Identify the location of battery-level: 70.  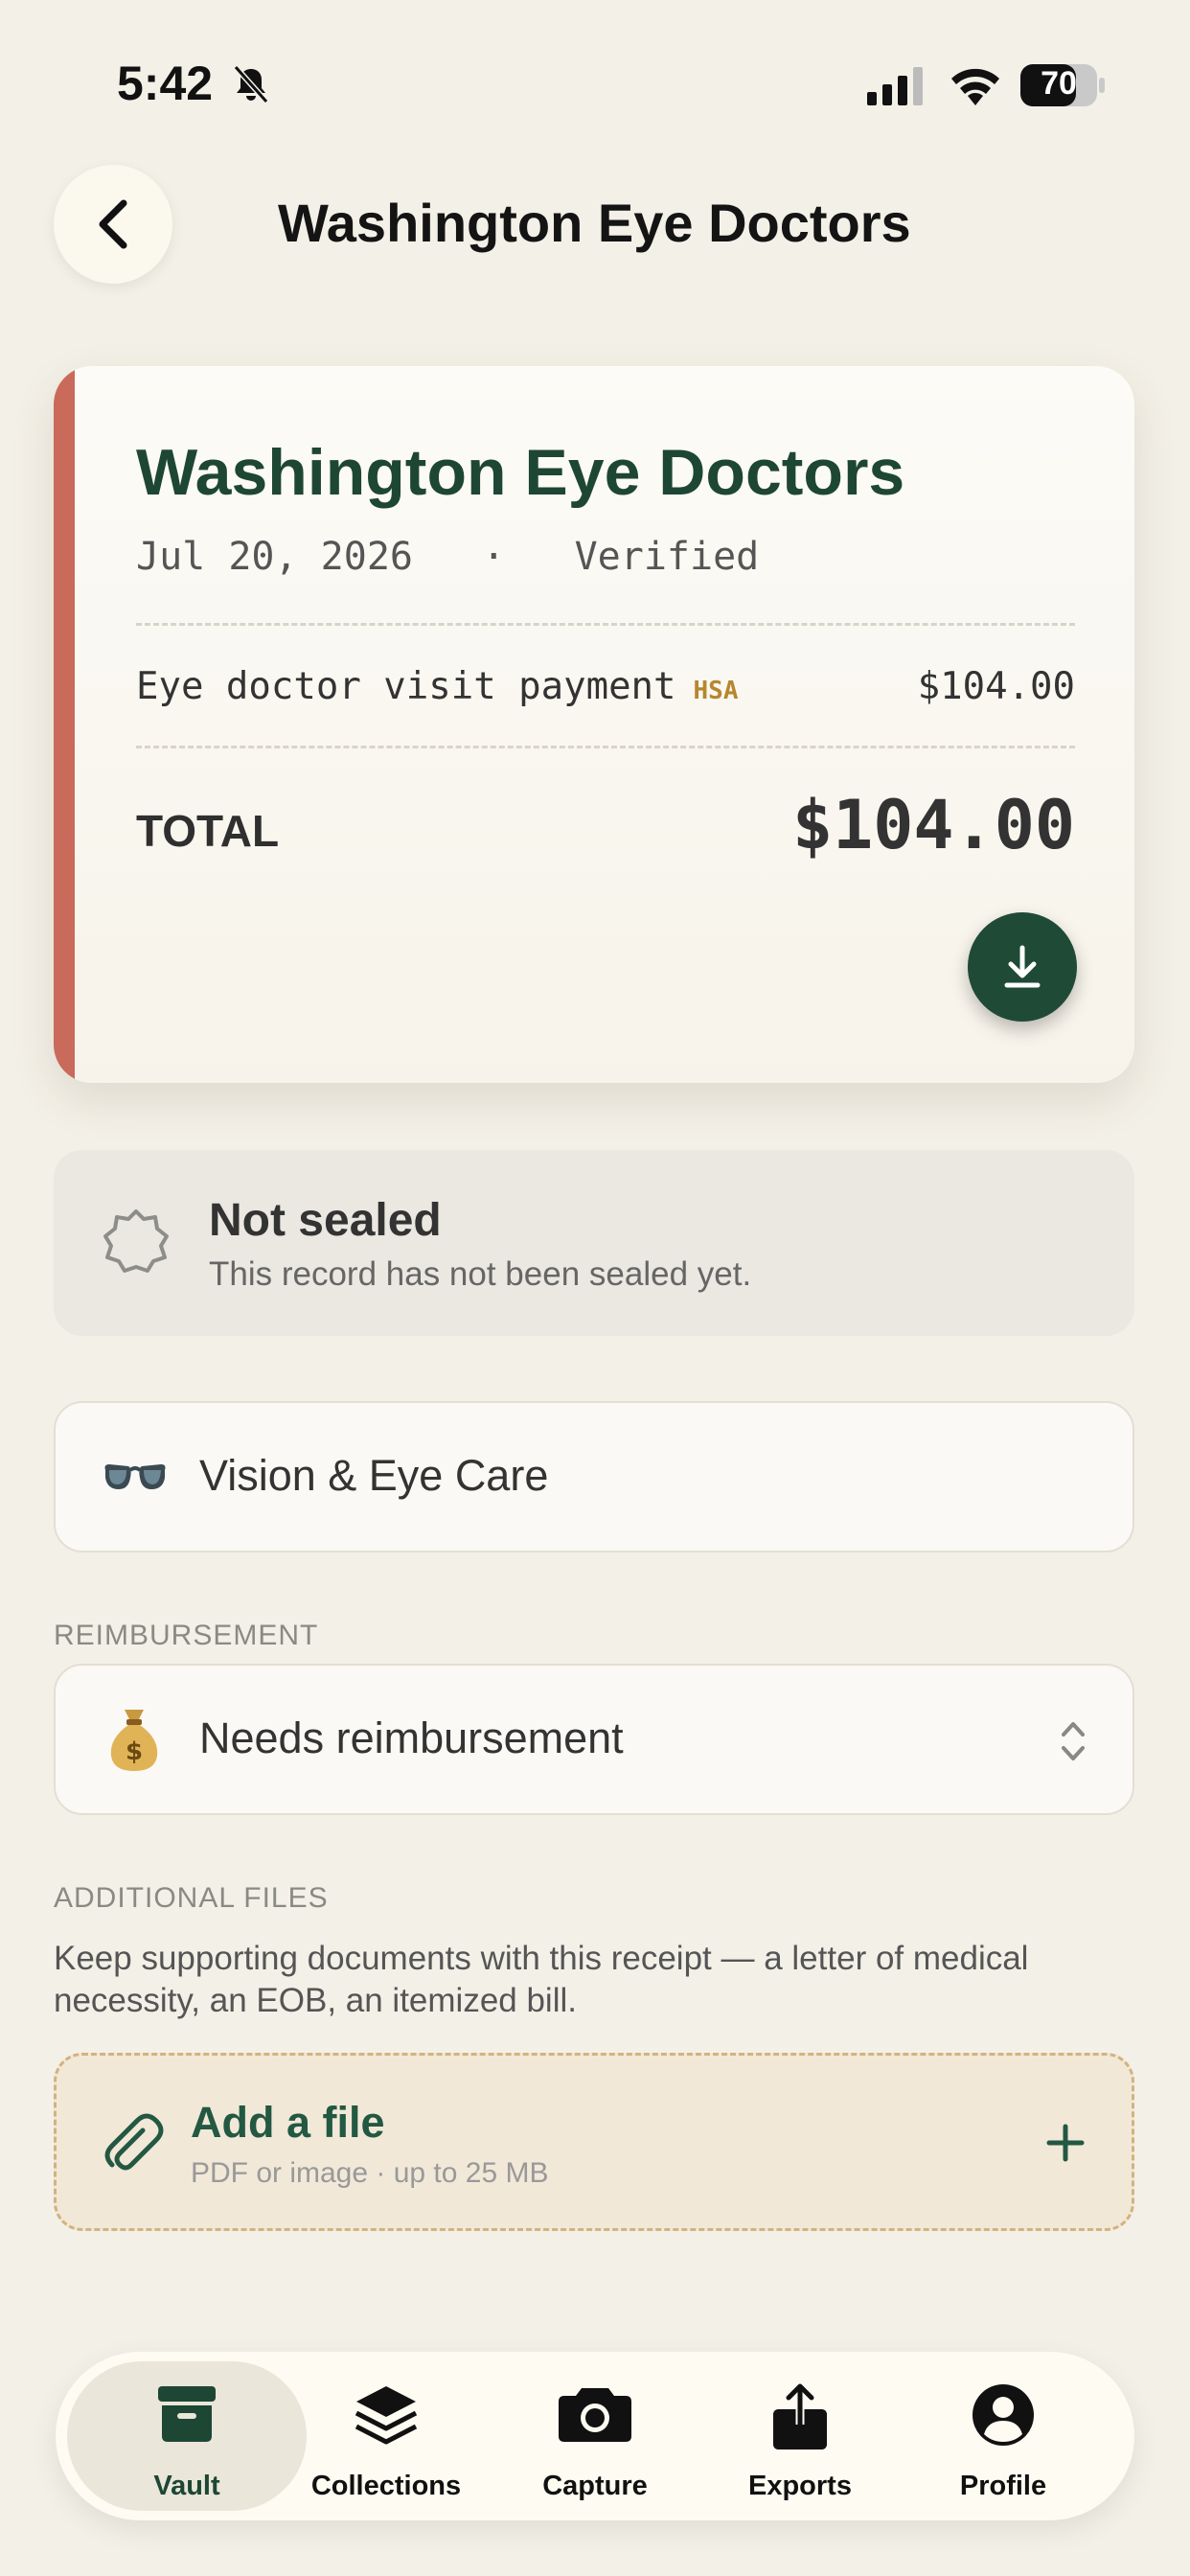
(1059, 83).